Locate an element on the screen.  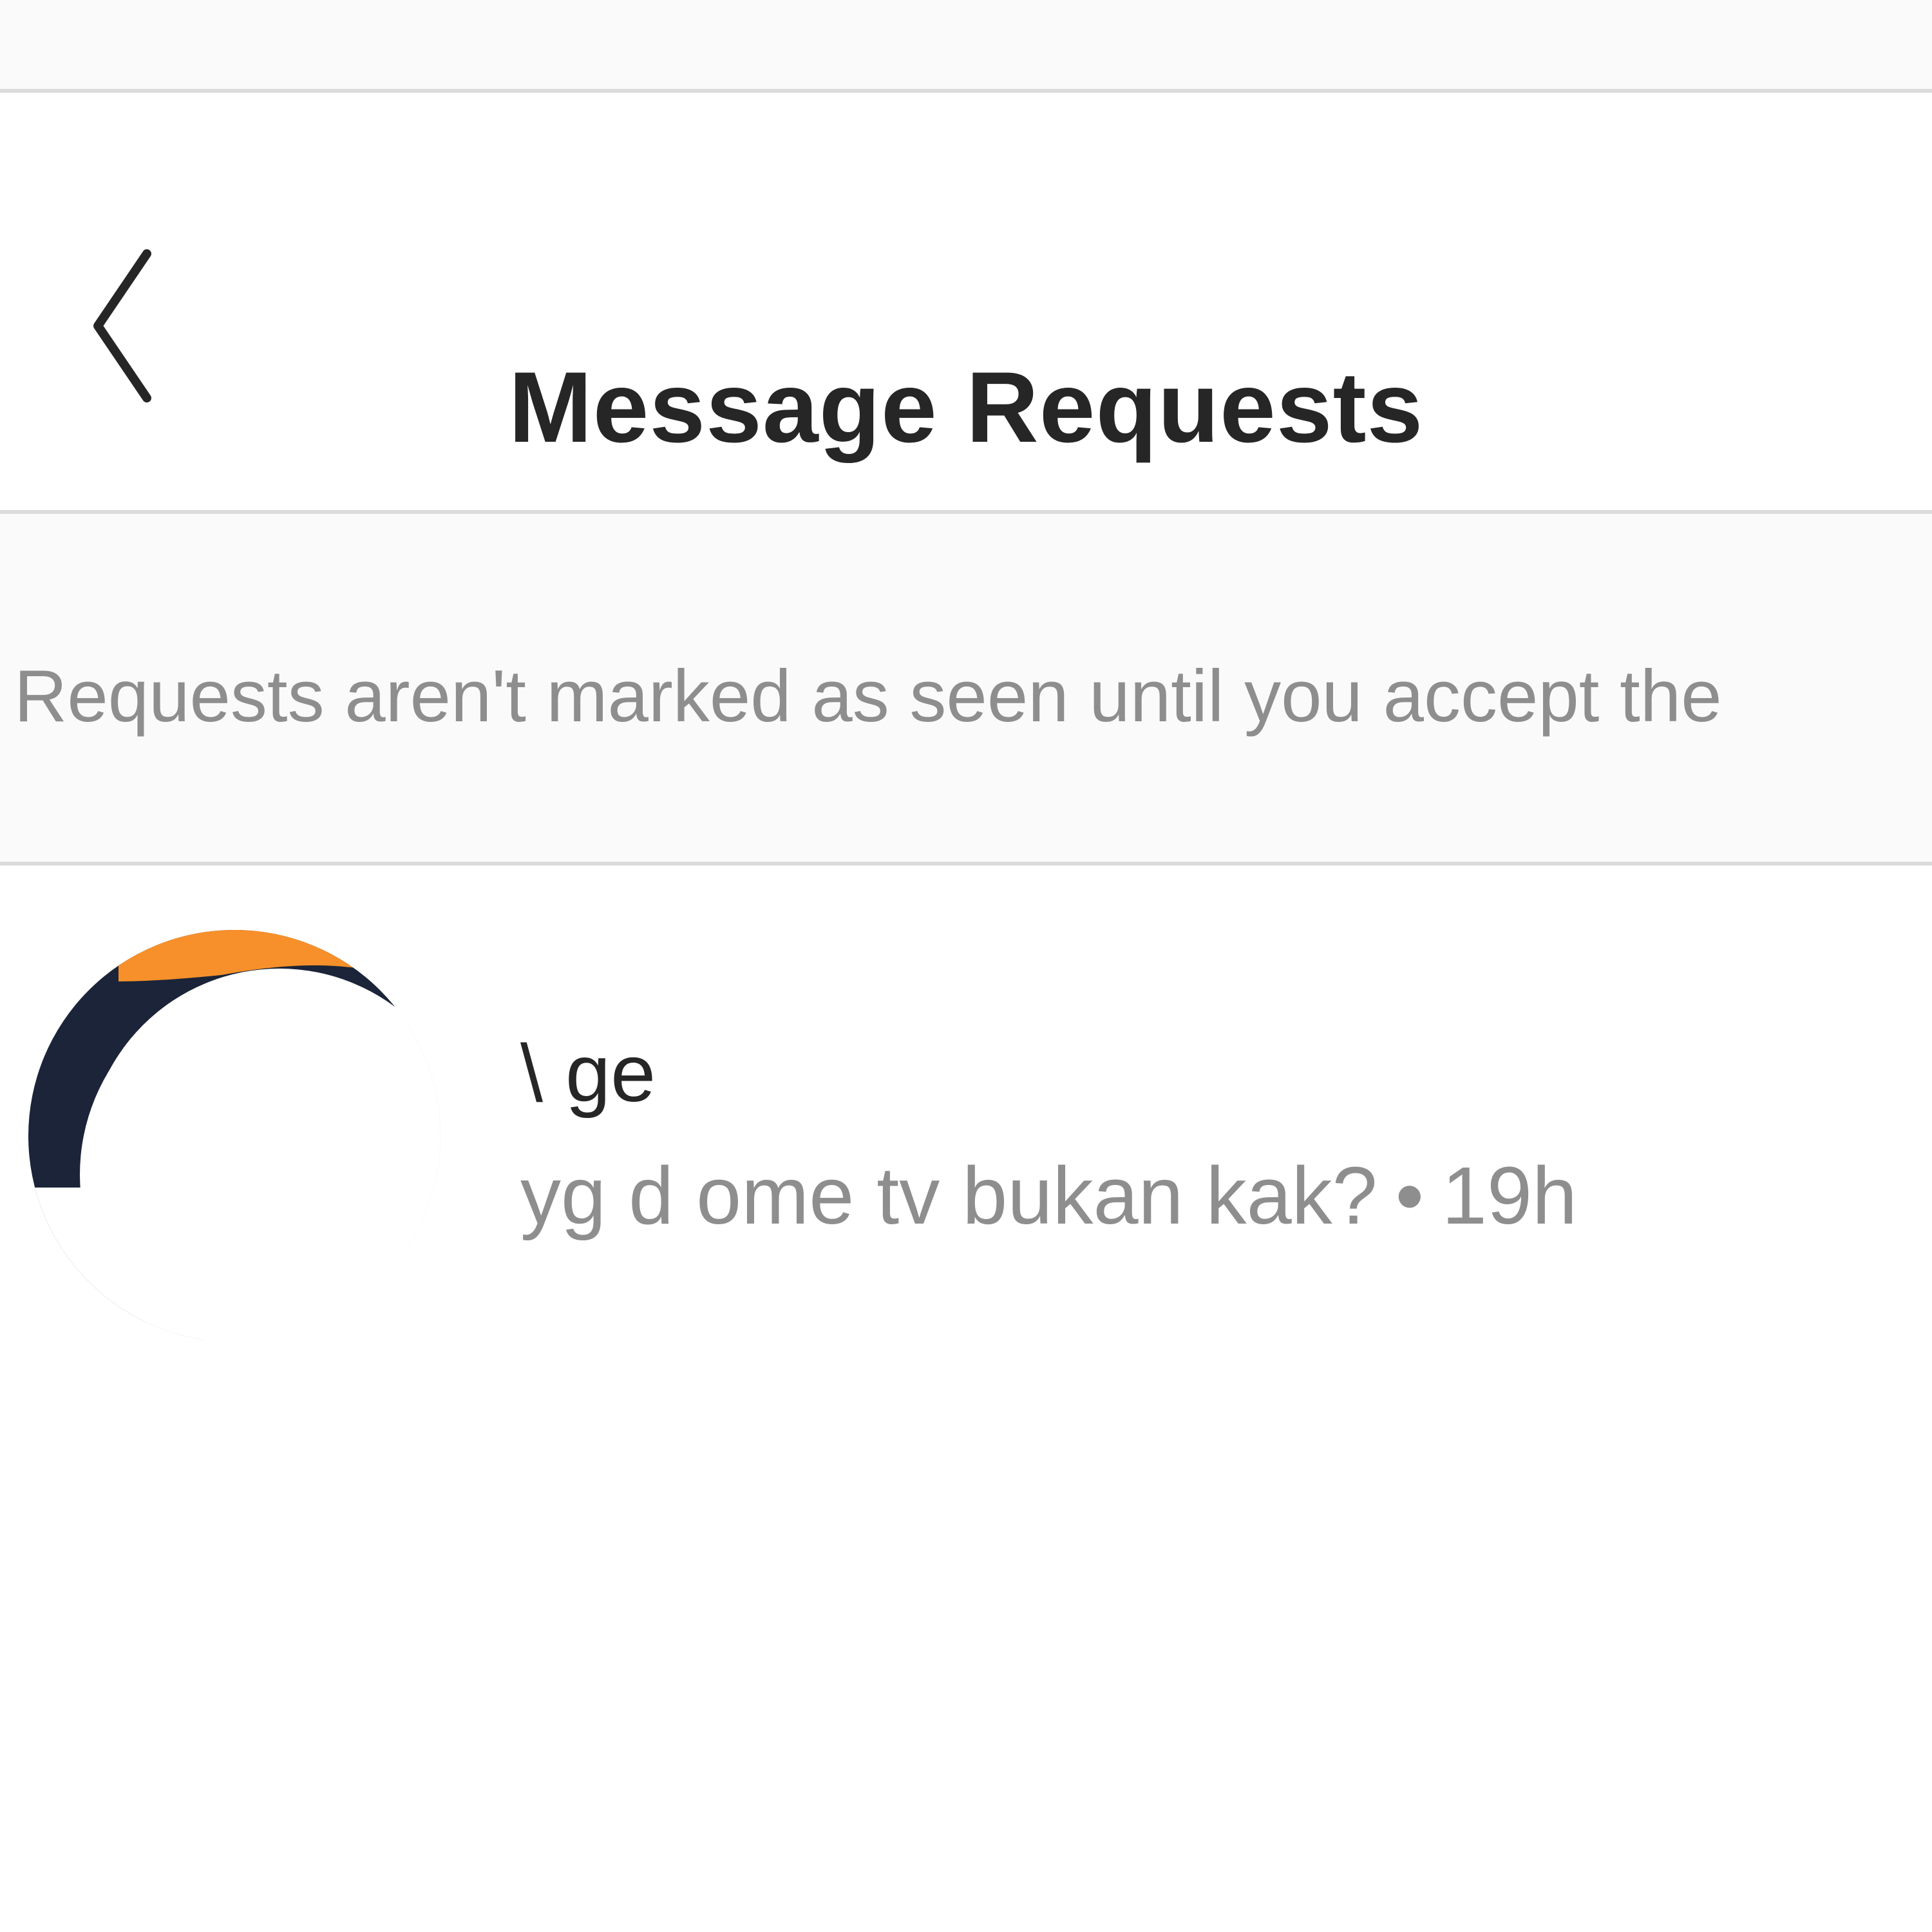
avatar-image is located at coordinates (234, 1136).